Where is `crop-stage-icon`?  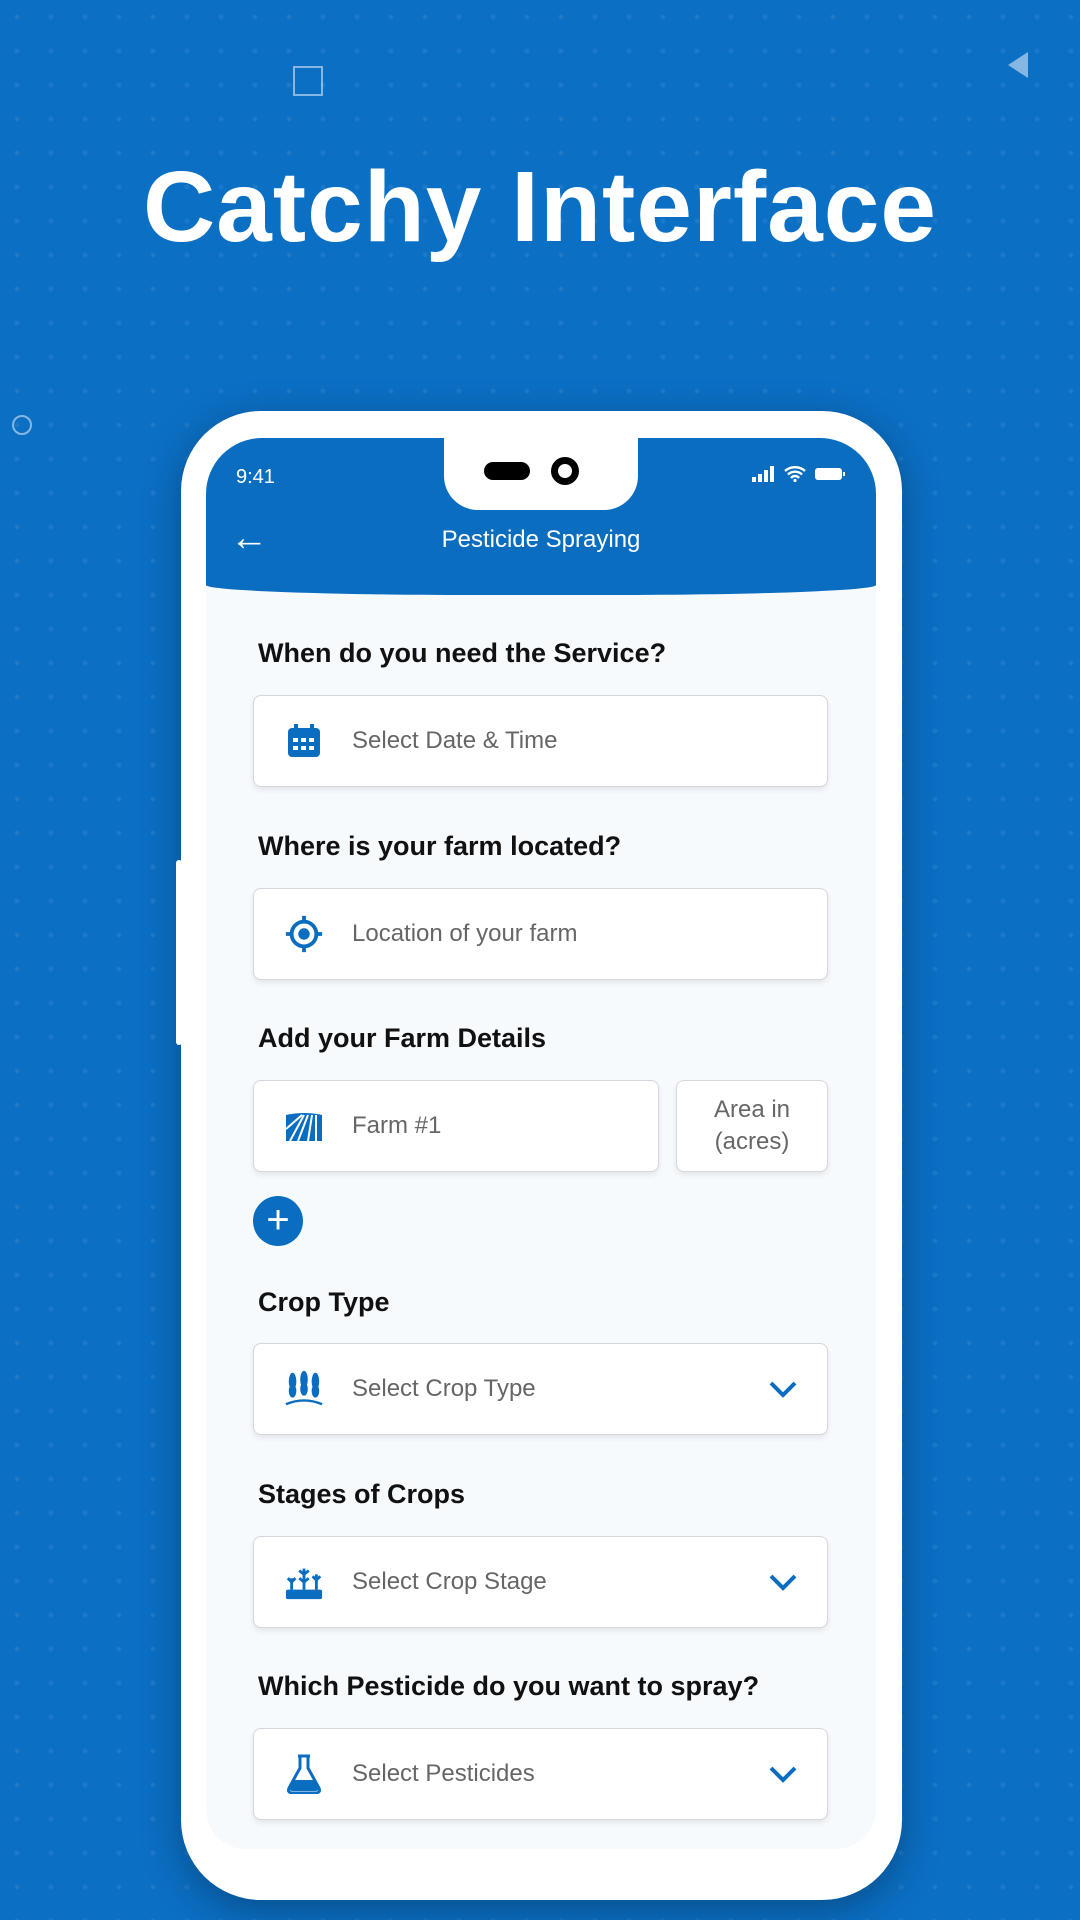
crop-stage-icon is located at coordinates (304, 1582).